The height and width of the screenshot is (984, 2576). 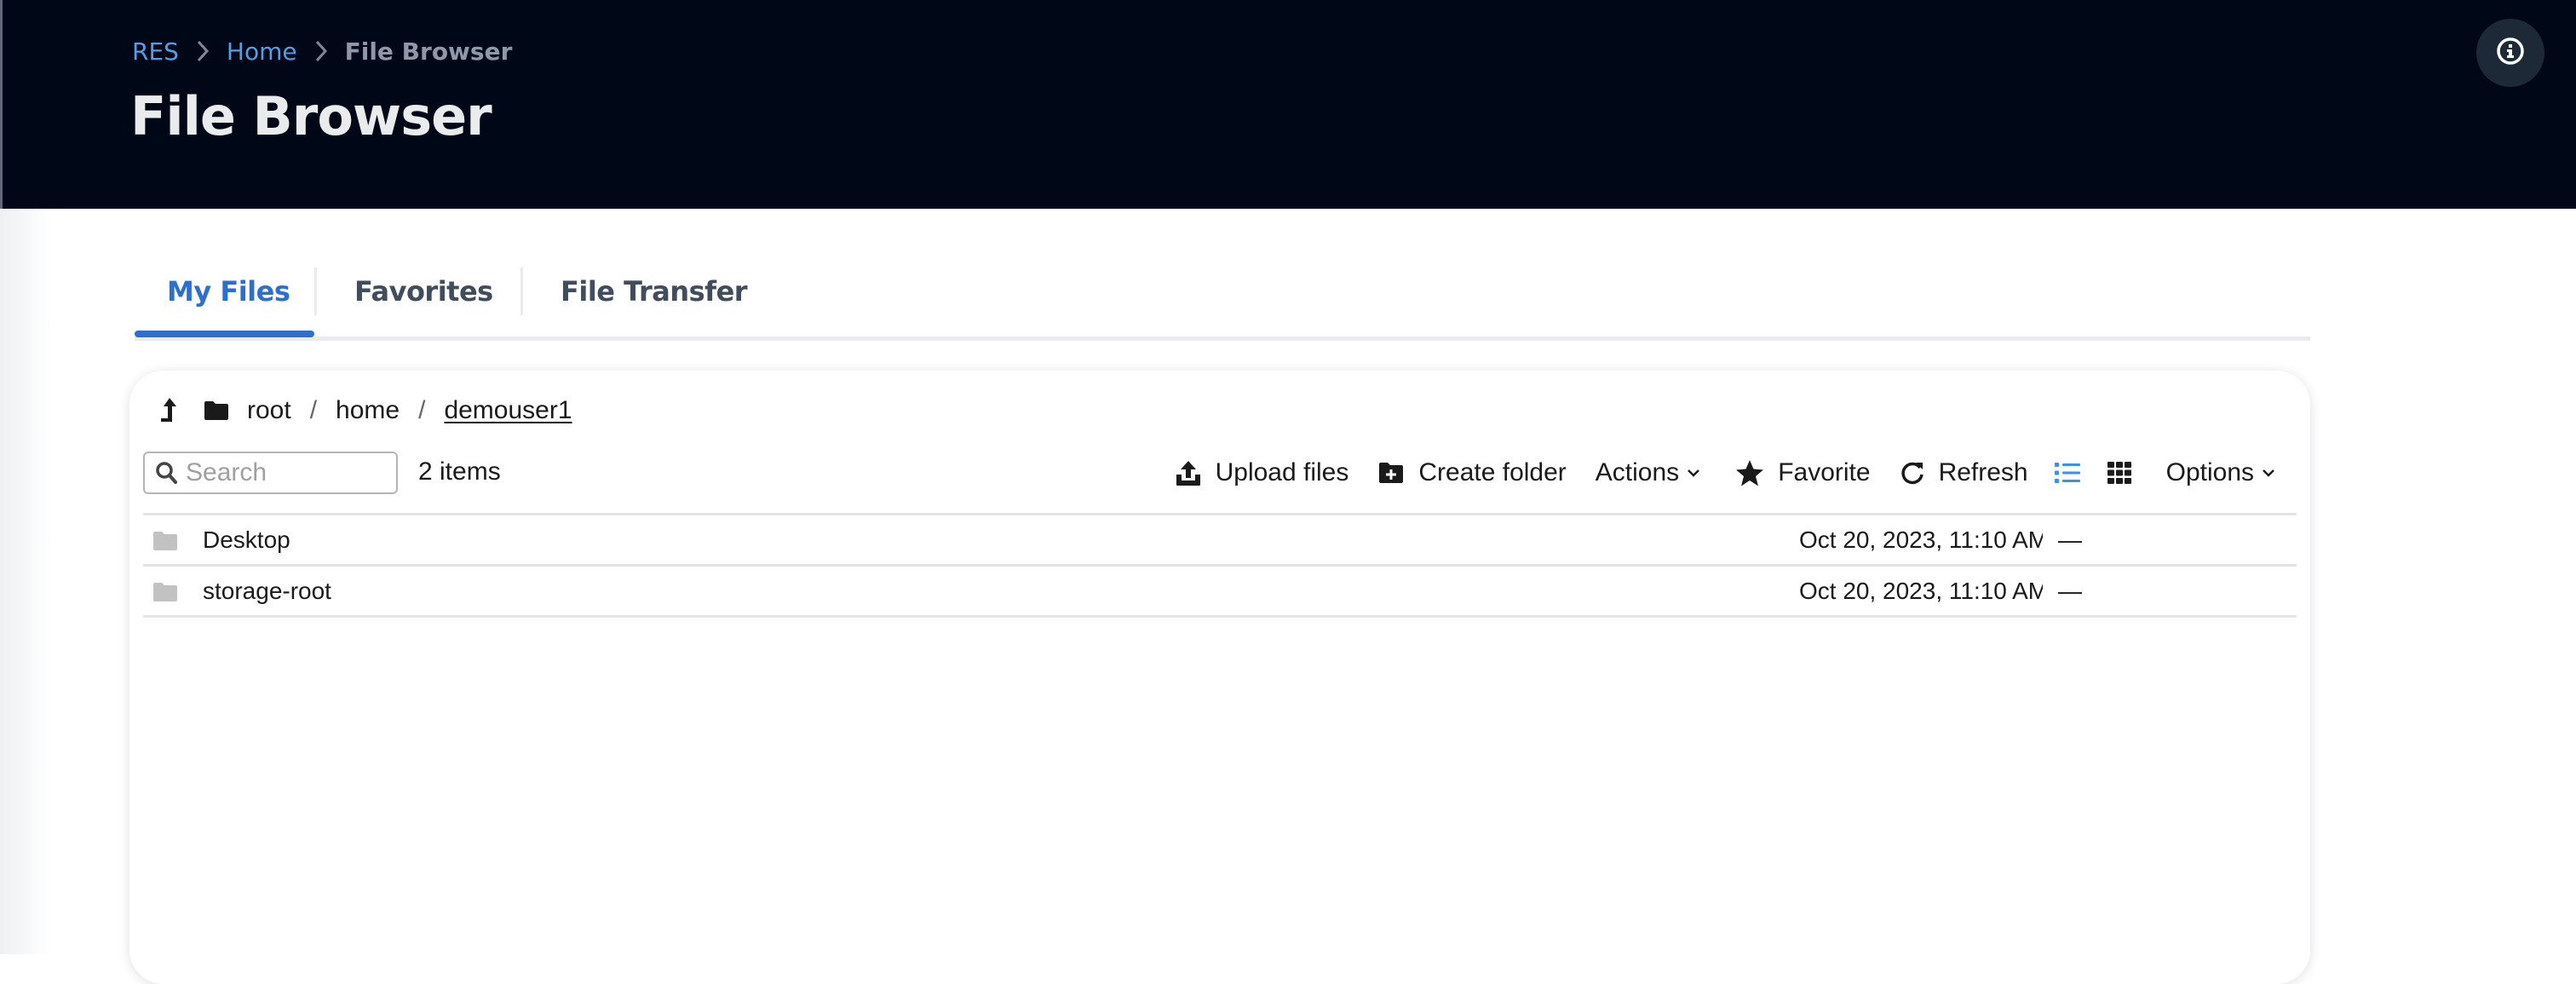 I want to click on breadcrumb-home: Home, so click(x=262, y=51).